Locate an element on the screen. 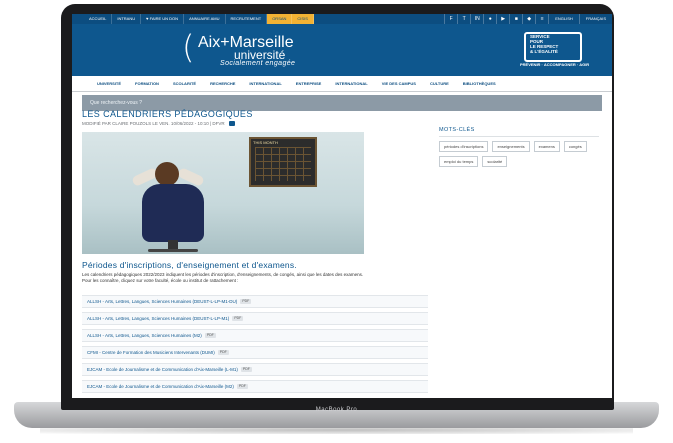  hero-image: THIS MONTH is located at coordinates (223, 193).